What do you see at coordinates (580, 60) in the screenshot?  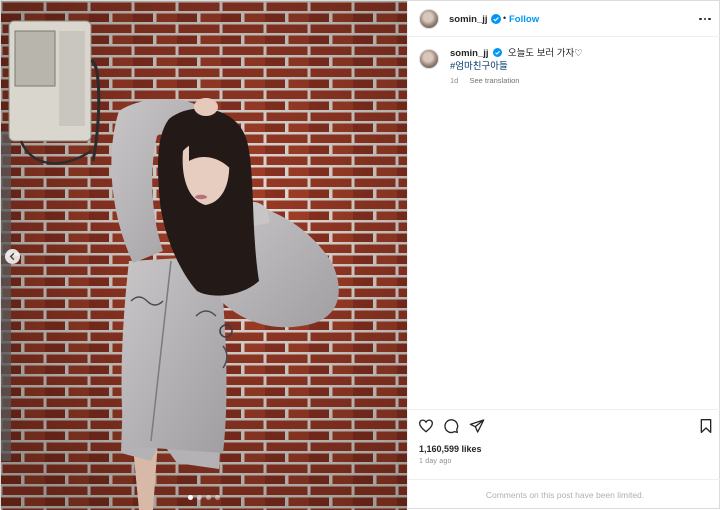 I see `caption-text-block: somin_jj 오늘도 보러 가자♡ #엄마친구아들` at bounding box center [580, 60].